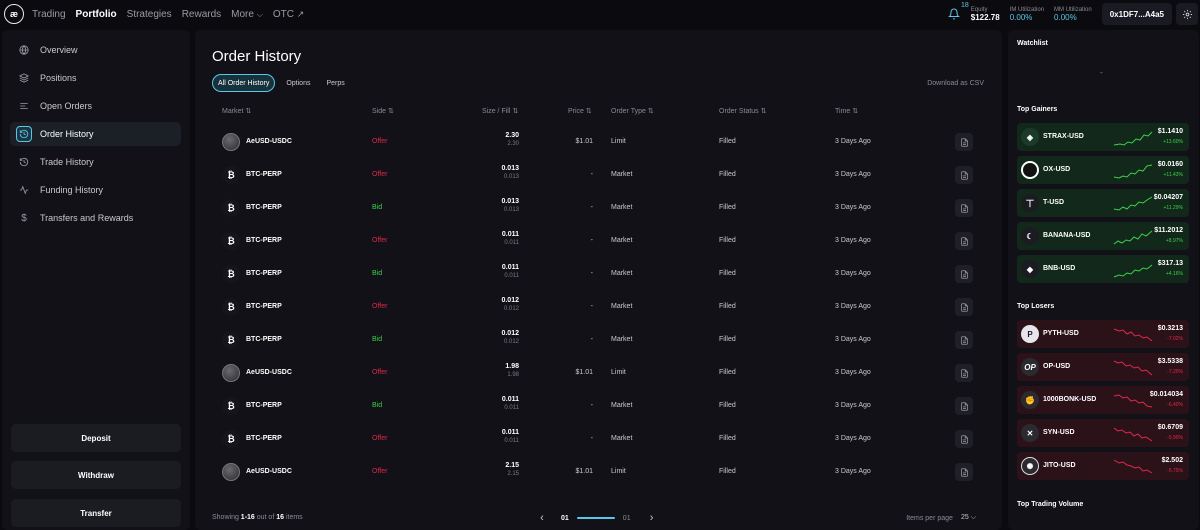 The height and width of the screenshot is (530, 1200). Describe the element at coordinates (1103, 334) in the screenshot. I see `market-card: P PYTH-USD $0.3213 -7.02%` at that location.